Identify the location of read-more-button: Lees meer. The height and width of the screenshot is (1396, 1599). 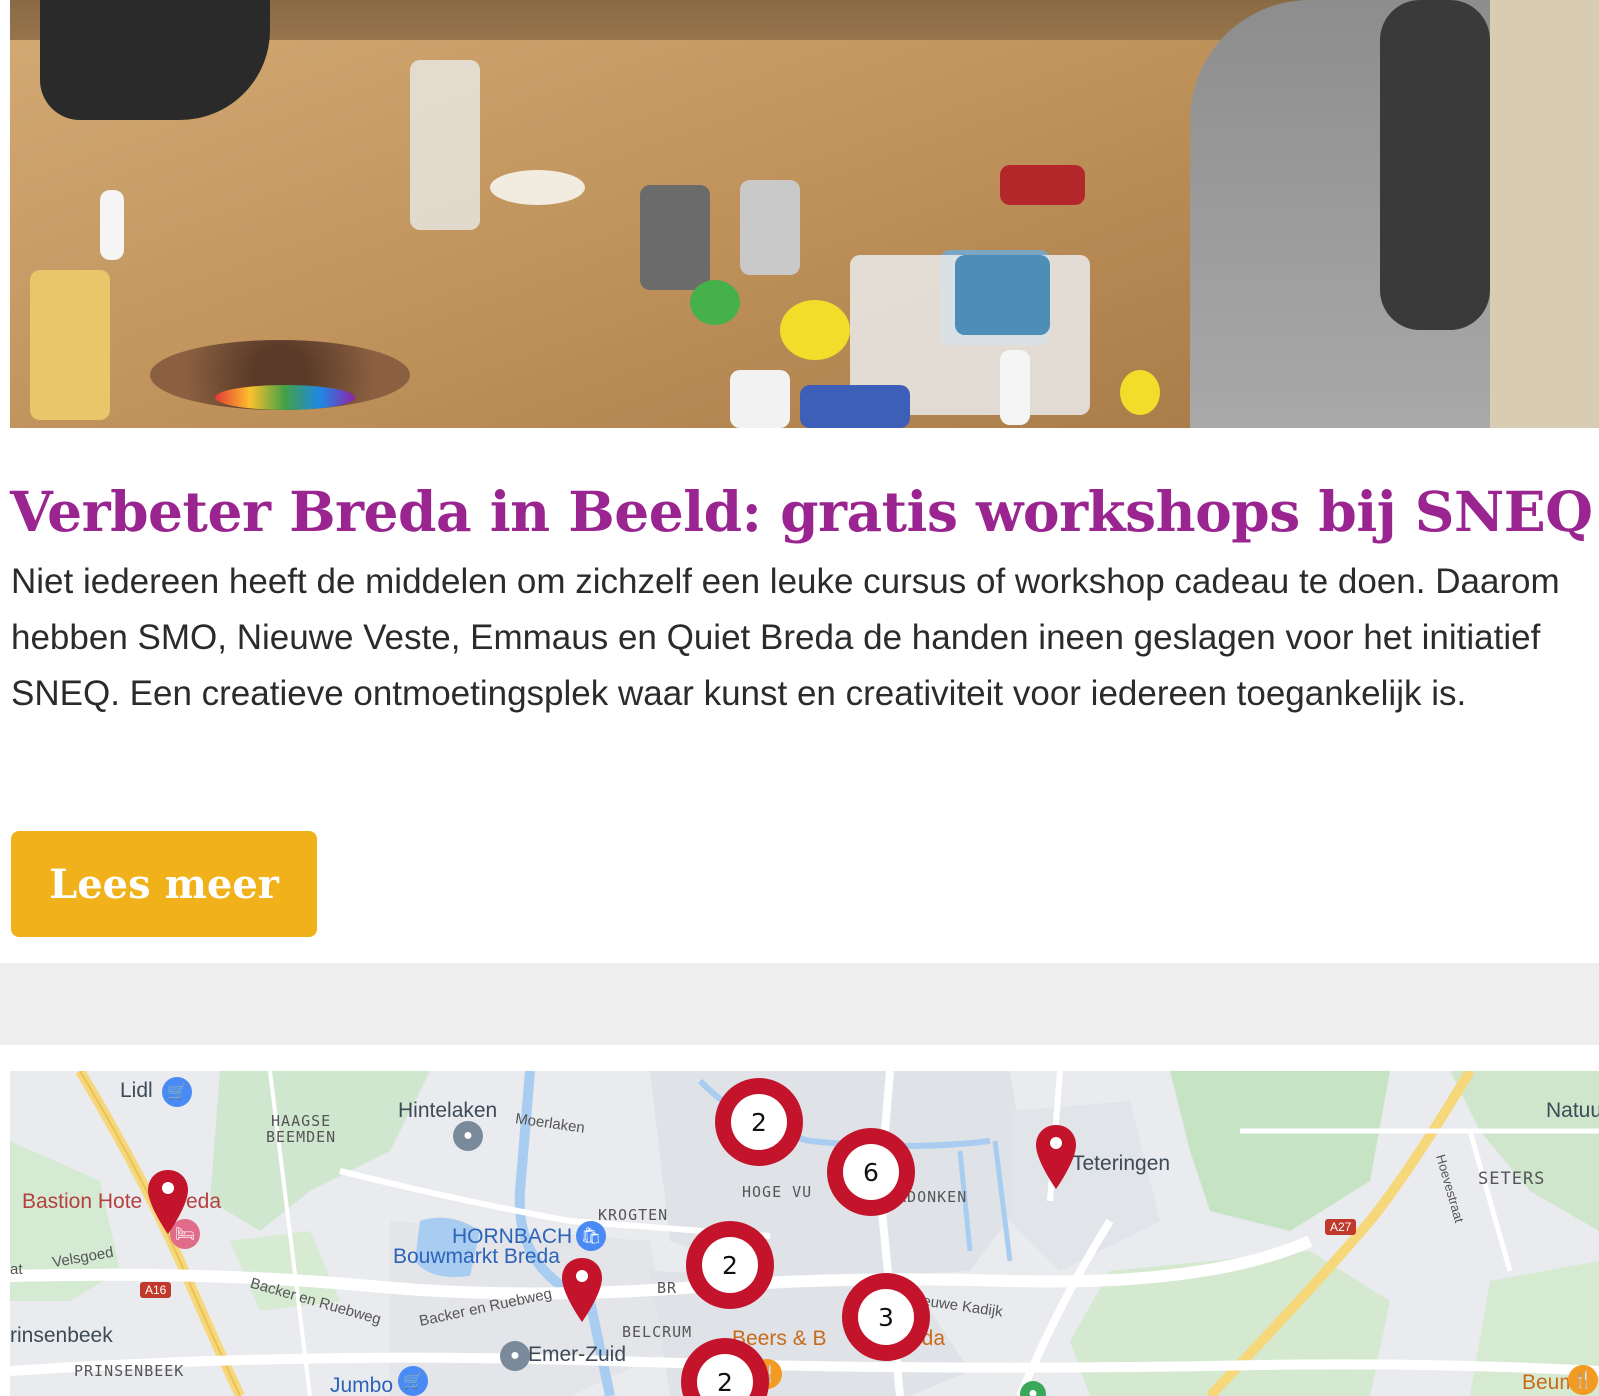
(164, 884).